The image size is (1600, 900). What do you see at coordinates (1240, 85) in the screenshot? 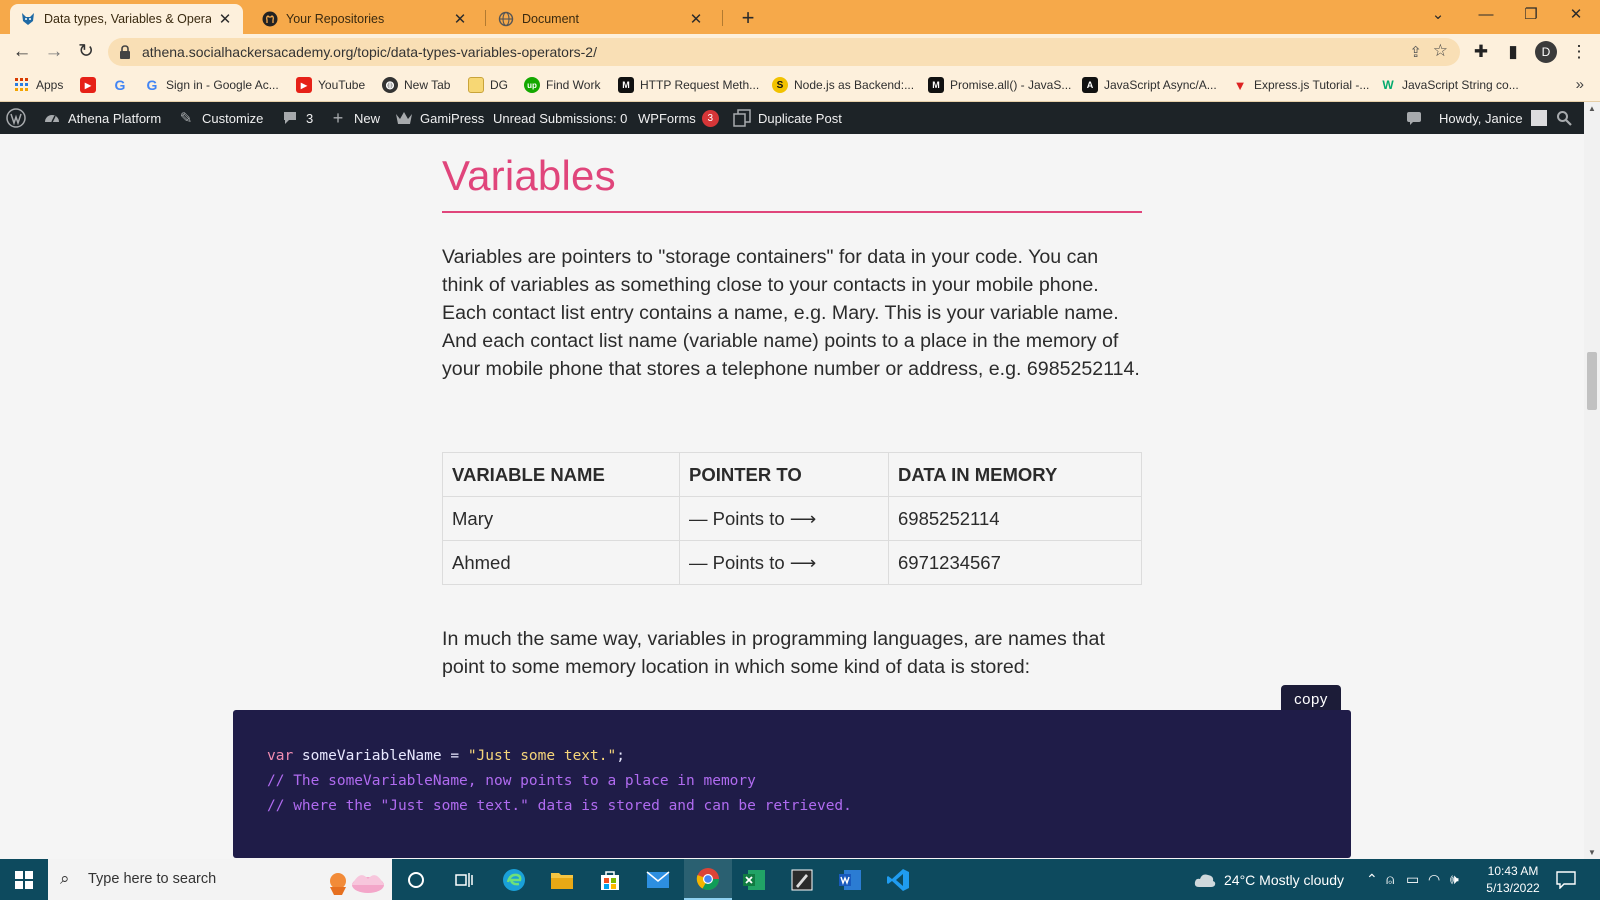
I see `tutorial-icon: ▼` at bounding box center [1240, 85].